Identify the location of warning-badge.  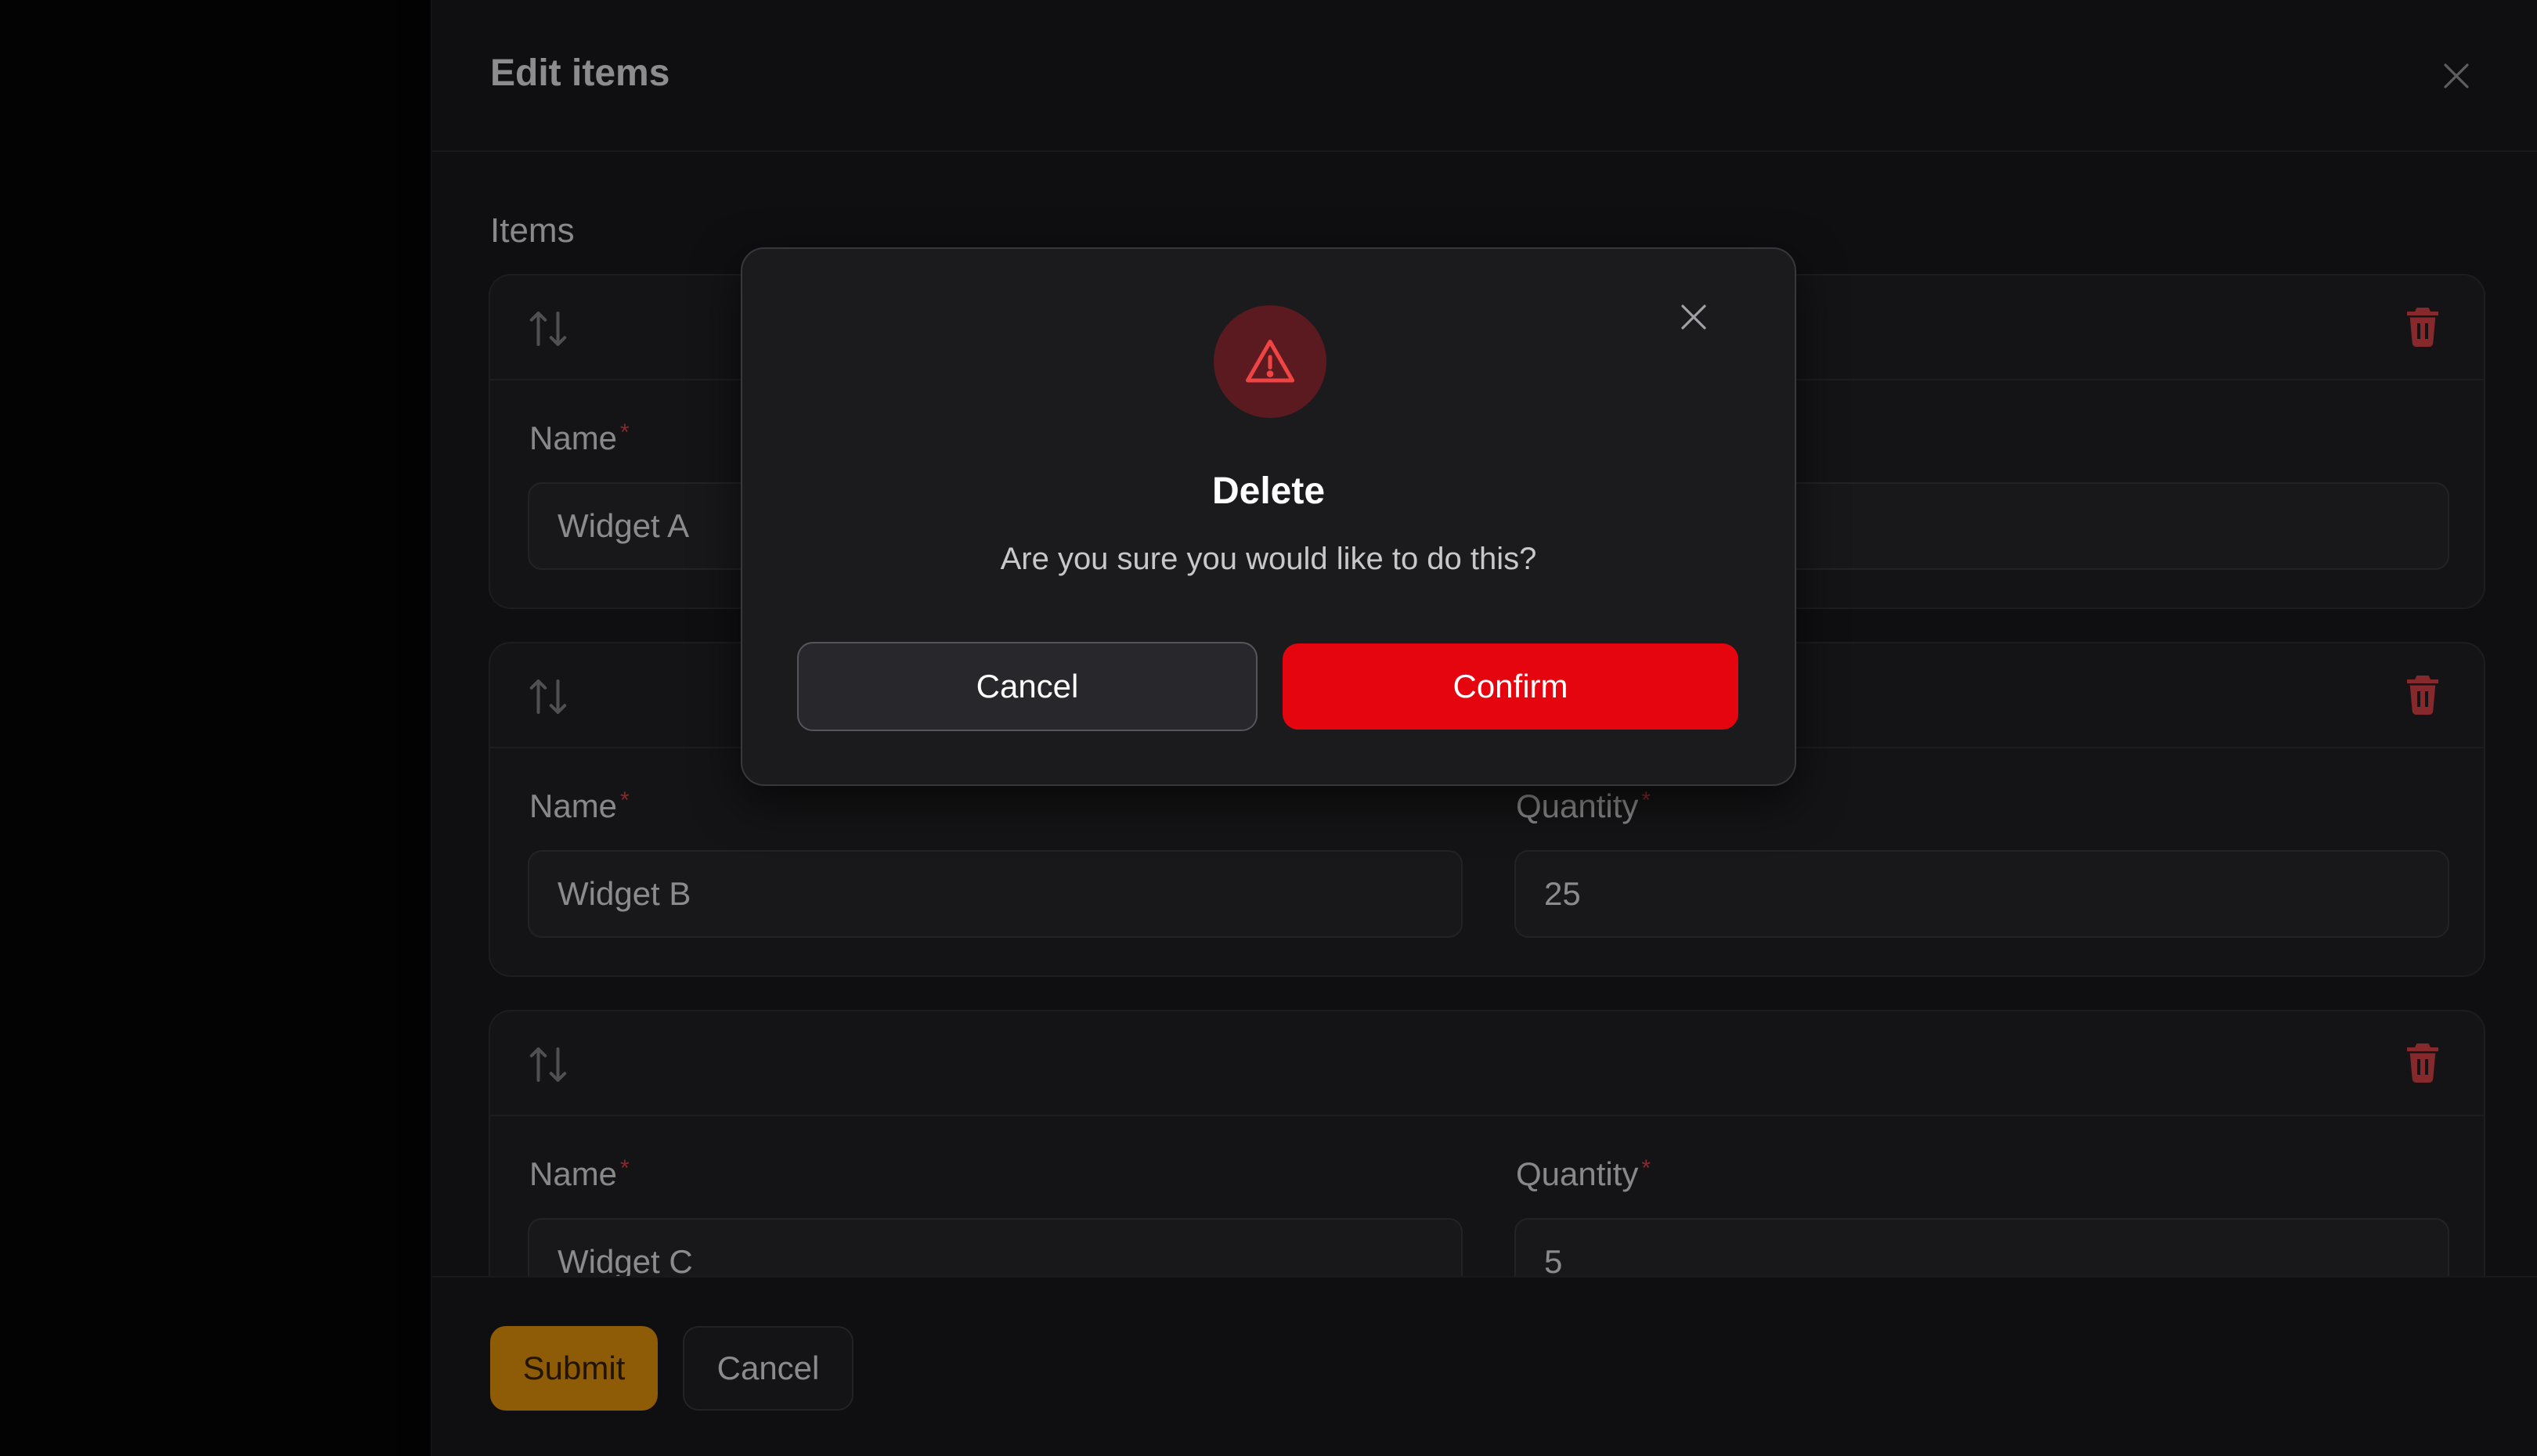
(1270, 361).